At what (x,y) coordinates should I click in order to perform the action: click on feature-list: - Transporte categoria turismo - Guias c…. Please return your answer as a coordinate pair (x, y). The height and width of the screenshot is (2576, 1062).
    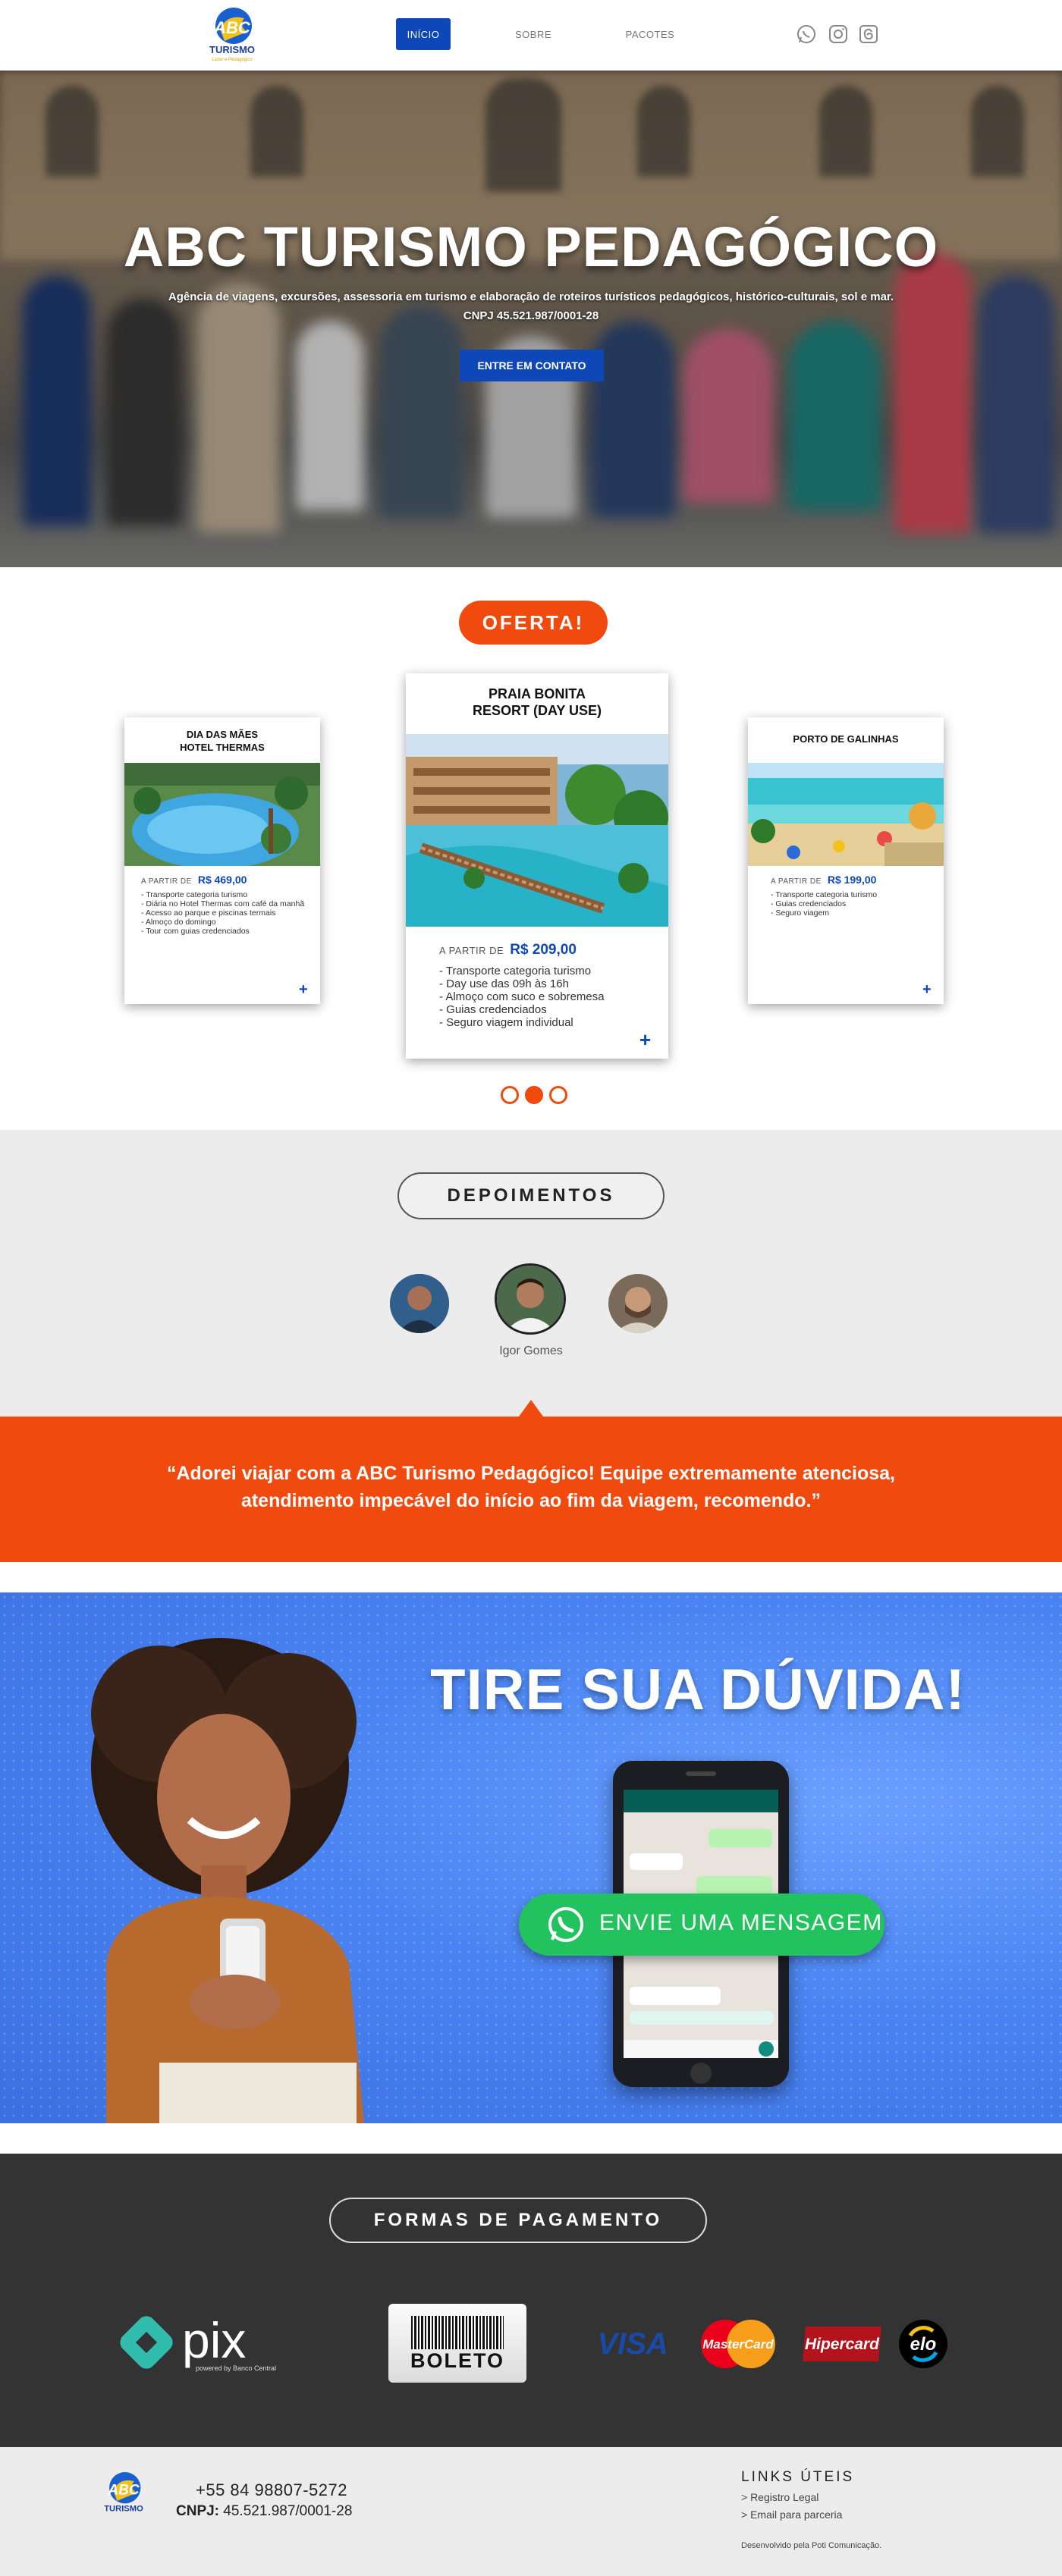
    Looking at the image, I should click on (854, 904).